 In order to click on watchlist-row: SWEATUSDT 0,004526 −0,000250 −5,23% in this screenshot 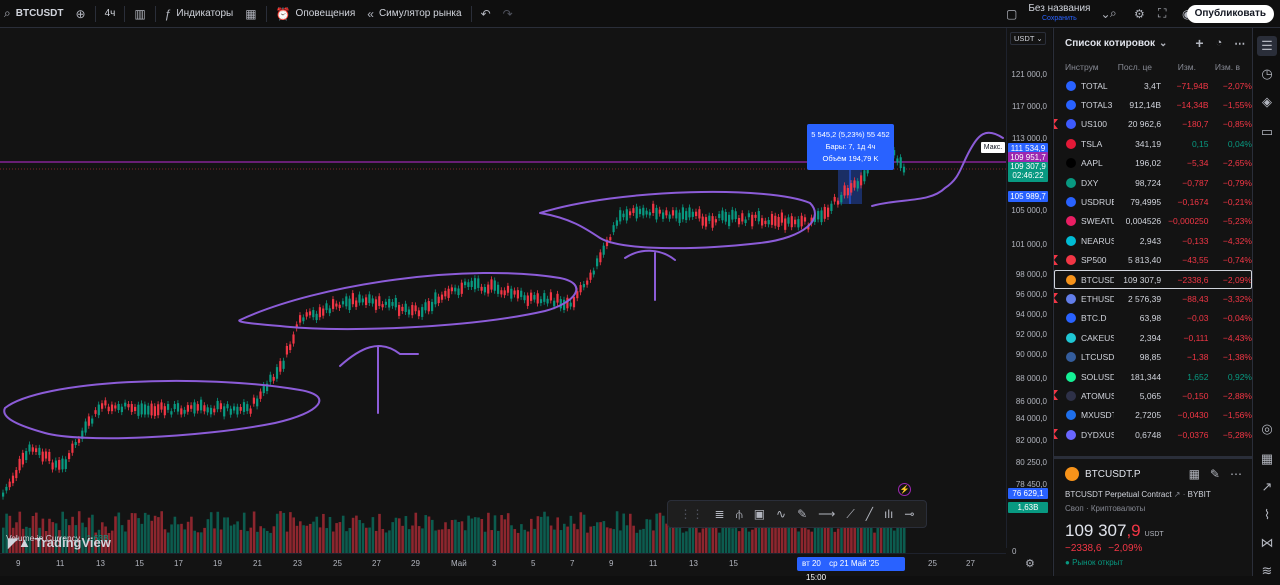, I will do `click(1153, 221)`.